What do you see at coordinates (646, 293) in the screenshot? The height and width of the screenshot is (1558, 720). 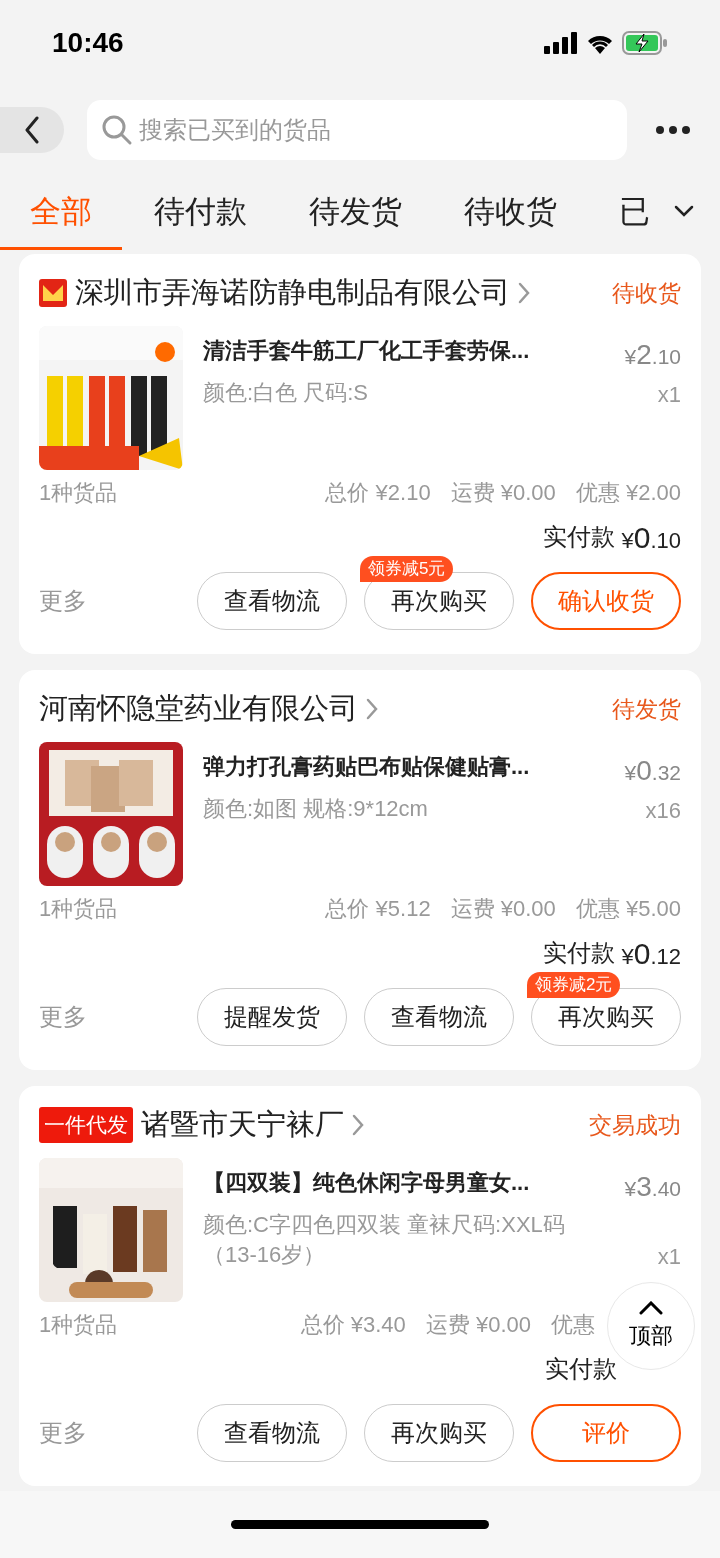 I see `order-status: 待收货` at bounding box center [646, 293].